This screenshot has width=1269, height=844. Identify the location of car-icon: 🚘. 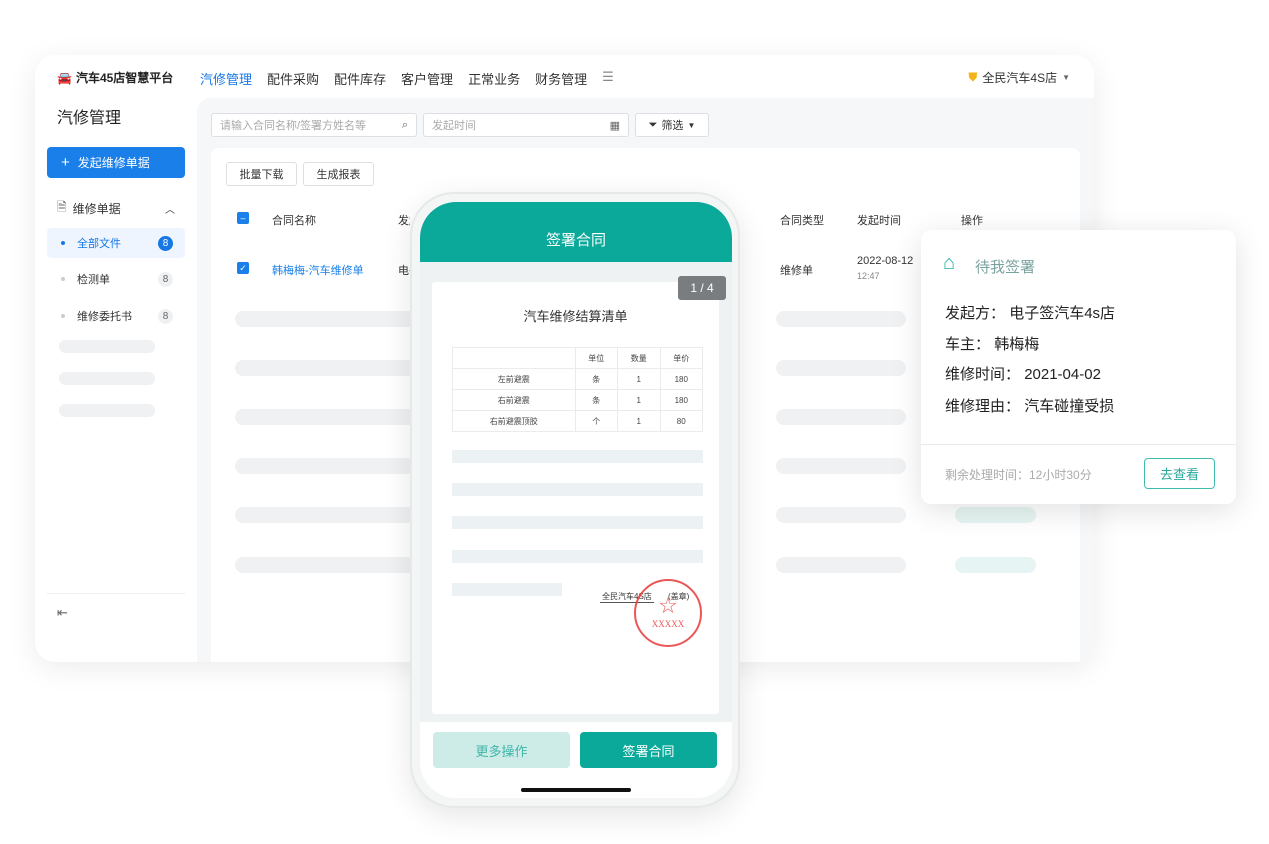
(64, 77).